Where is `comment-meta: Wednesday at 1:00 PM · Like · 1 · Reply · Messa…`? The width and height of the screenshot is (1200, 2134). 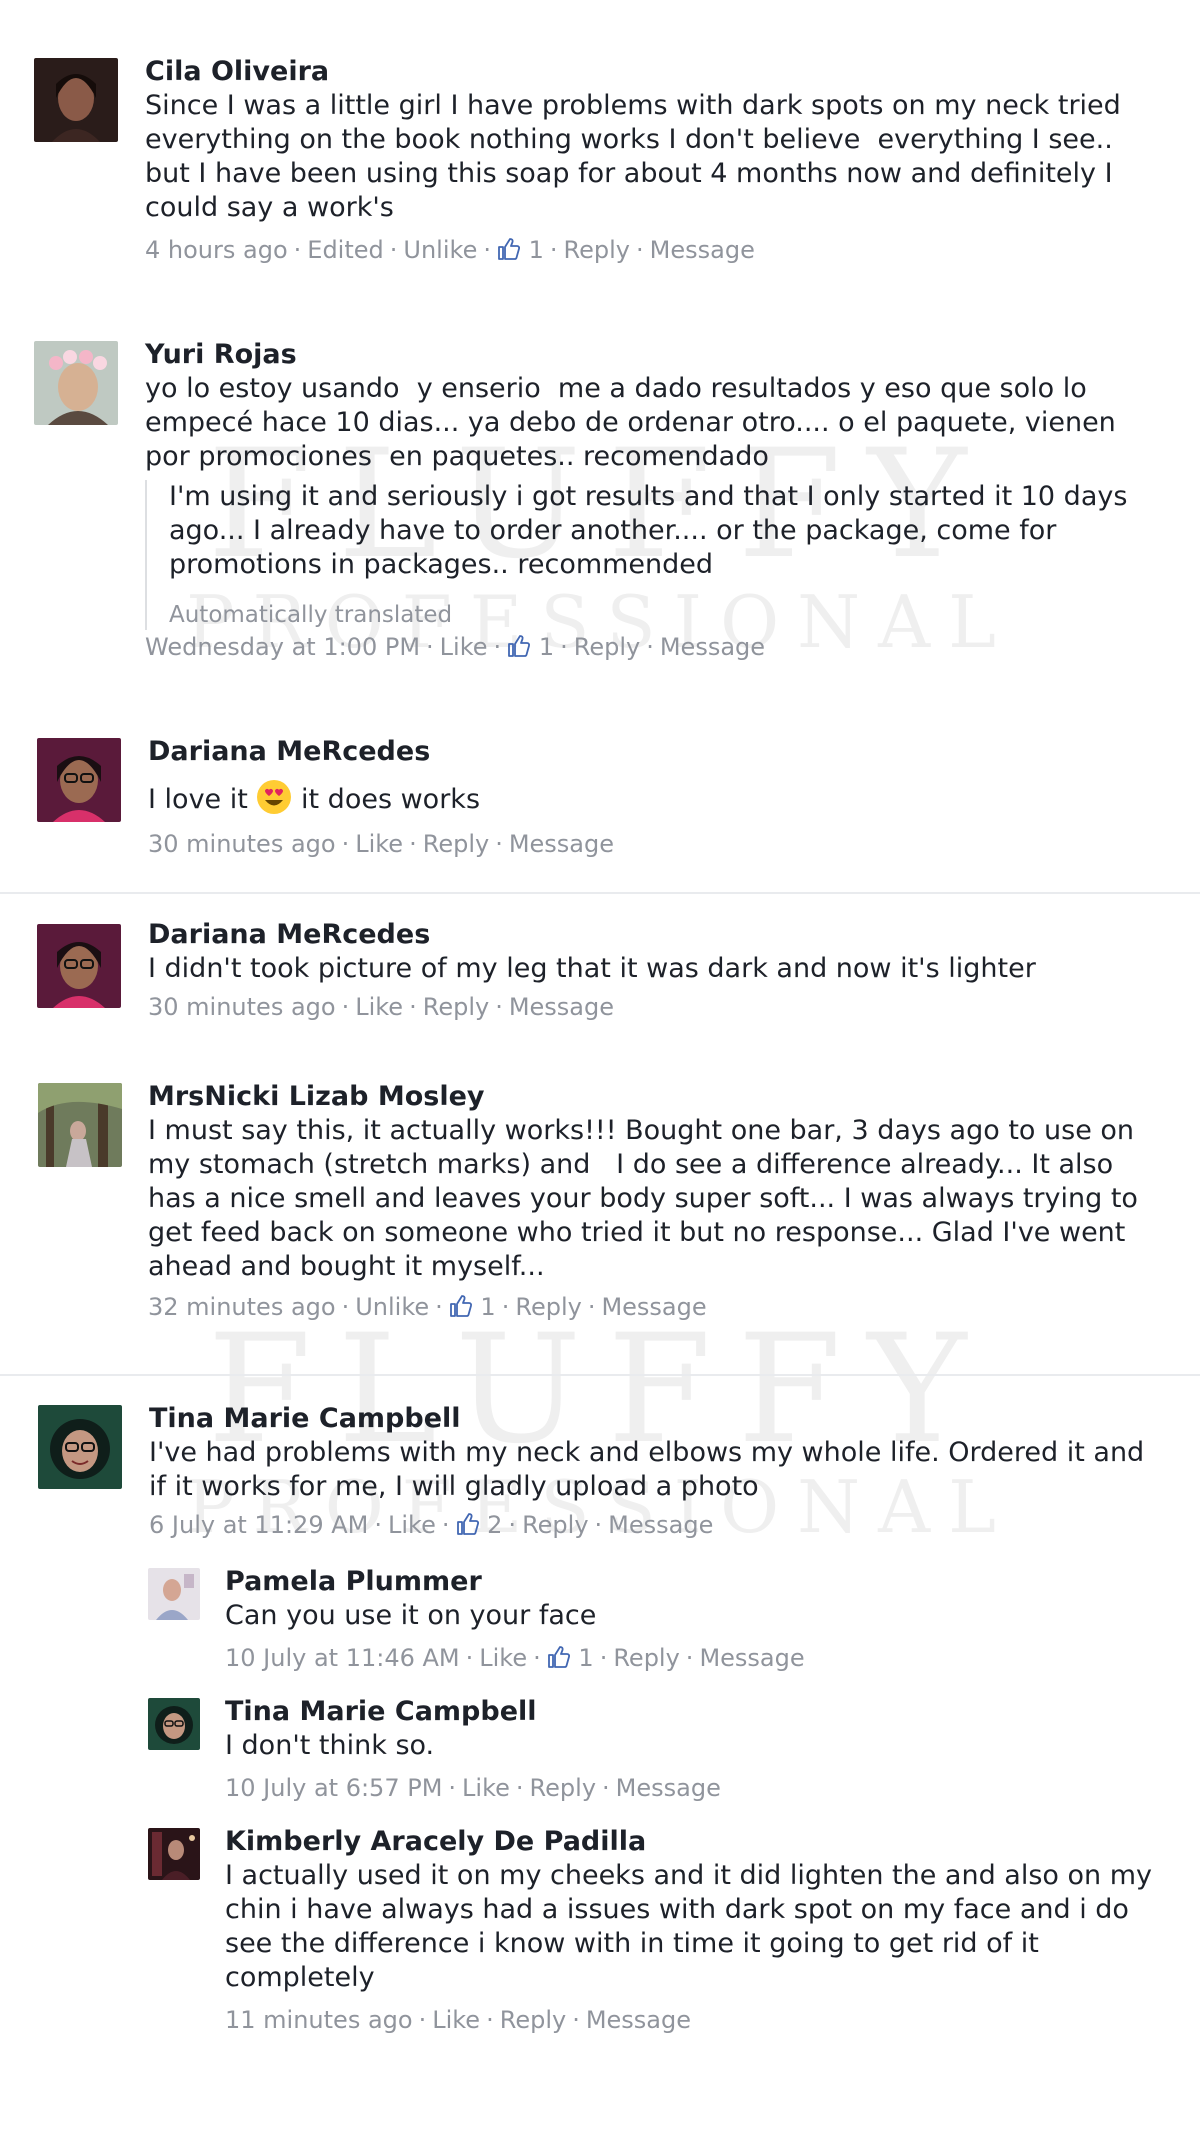
comment-meta: Wednesday at 1:00 PM · Like · 1 · Reply · Messa… is located at coordinates (455, 647).